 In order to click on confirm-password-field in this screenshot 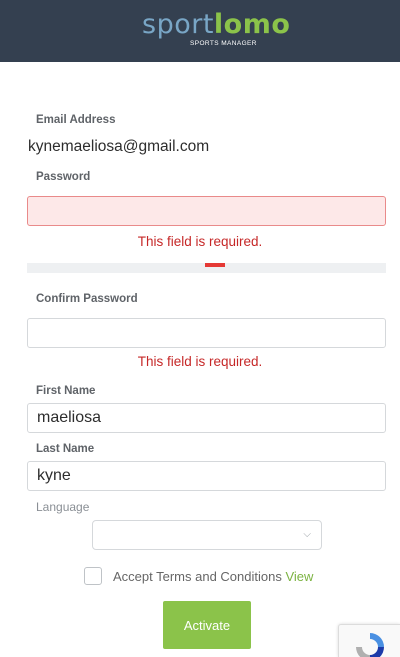, I will do `click(206, 333)`.